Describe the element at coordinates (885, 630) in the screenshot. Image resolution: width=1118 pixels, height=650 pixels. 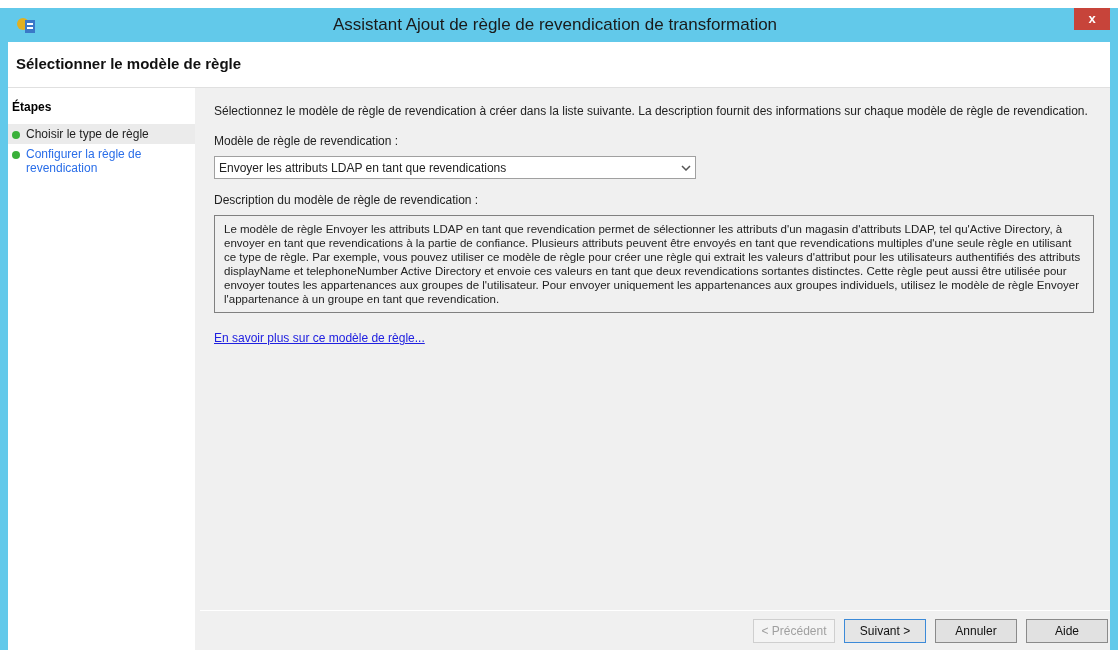
I see `wizard-button: Suivant >` at that location.